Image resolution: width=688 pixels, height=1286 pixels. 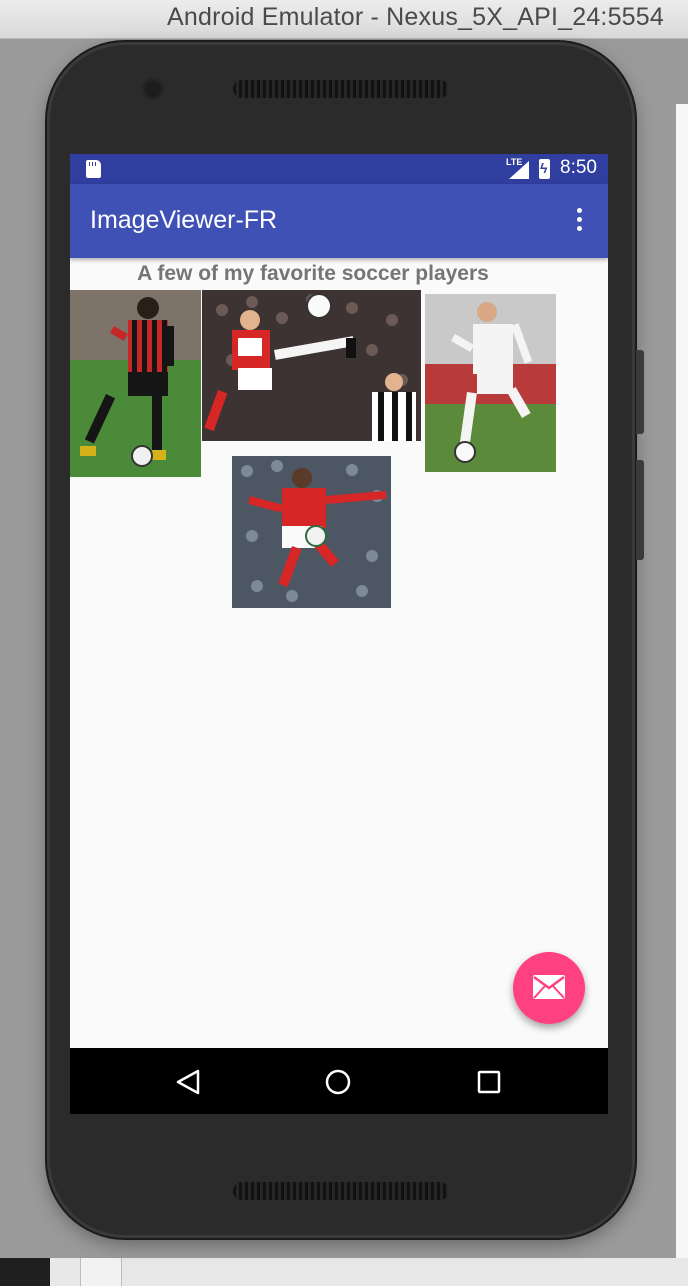 I want to click on bottom-speaker, so click(x=341, y=1191).